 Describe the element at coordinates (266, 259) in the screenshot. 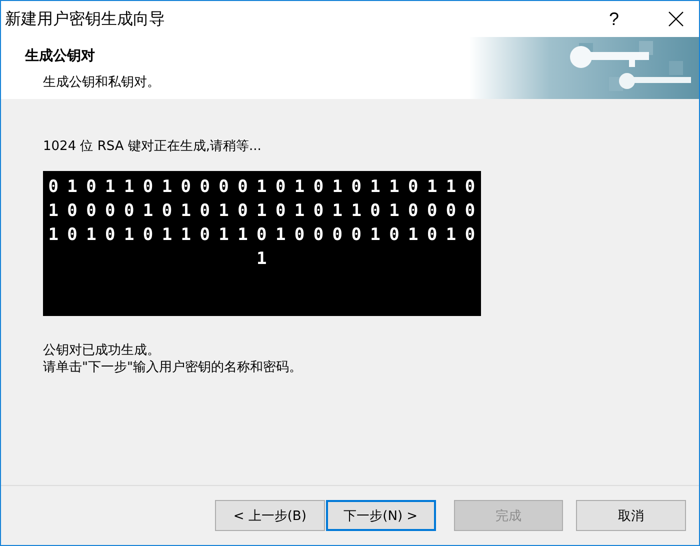

I see `console-line: 1` at that location.